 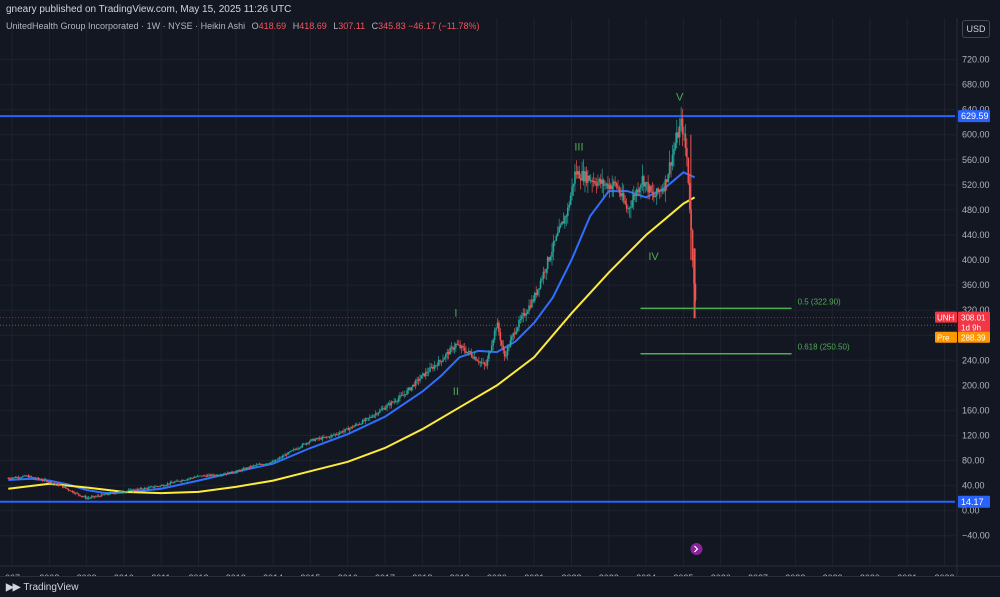 What do you see at coordinates (653, 257) in the screenshot?
I see `wave-label: IV` at bounding box center [653, 257].